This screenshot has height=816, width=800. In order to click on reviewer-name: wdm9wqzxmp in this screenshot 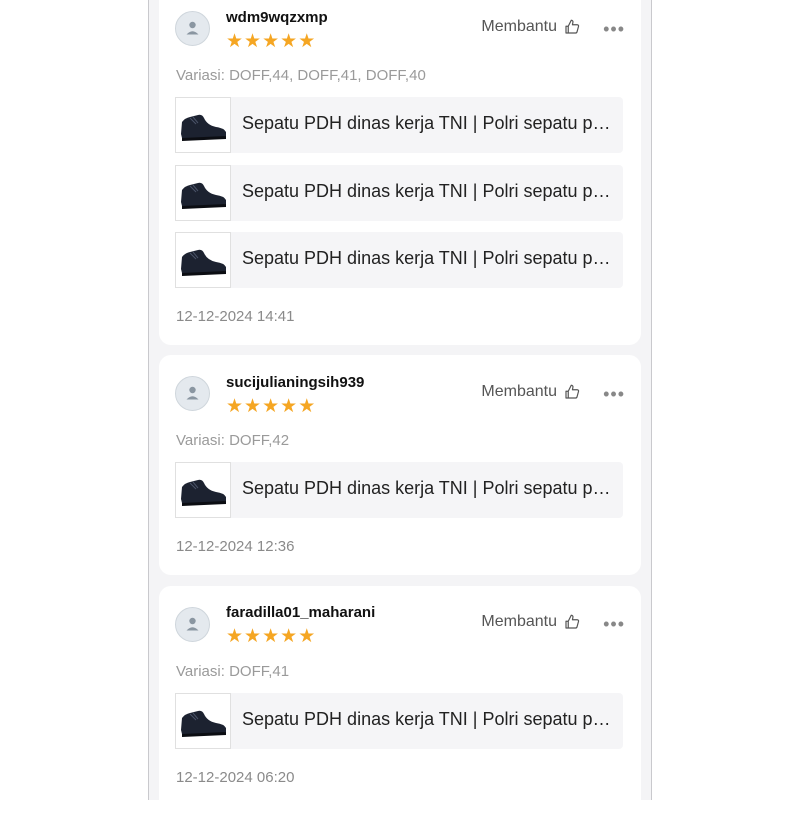, I will do `click(277, 17)`.